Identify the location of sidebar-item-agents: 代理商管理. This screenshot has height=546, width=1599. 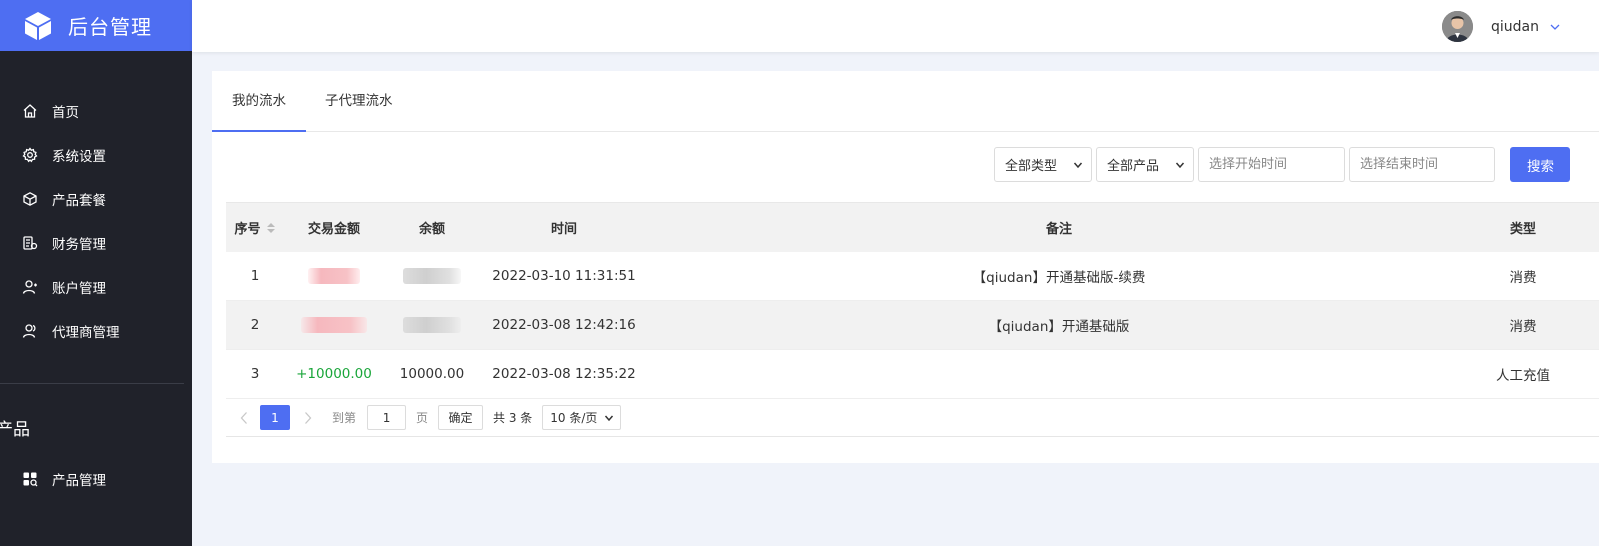
(96, 331).